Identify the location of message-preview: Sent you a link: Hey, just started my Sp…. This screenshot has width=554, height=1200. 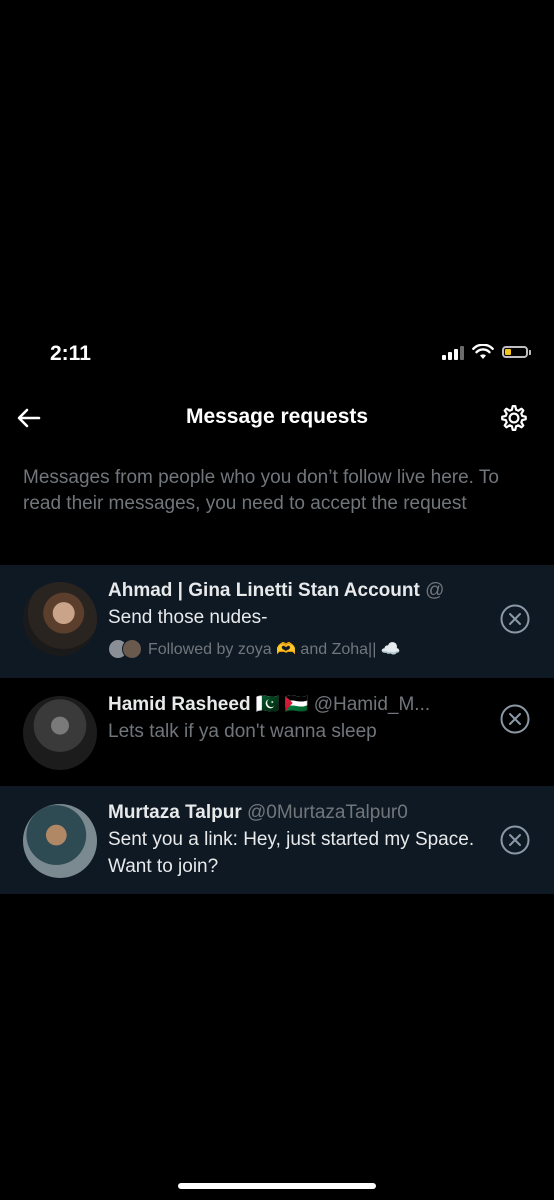
(291, 853).